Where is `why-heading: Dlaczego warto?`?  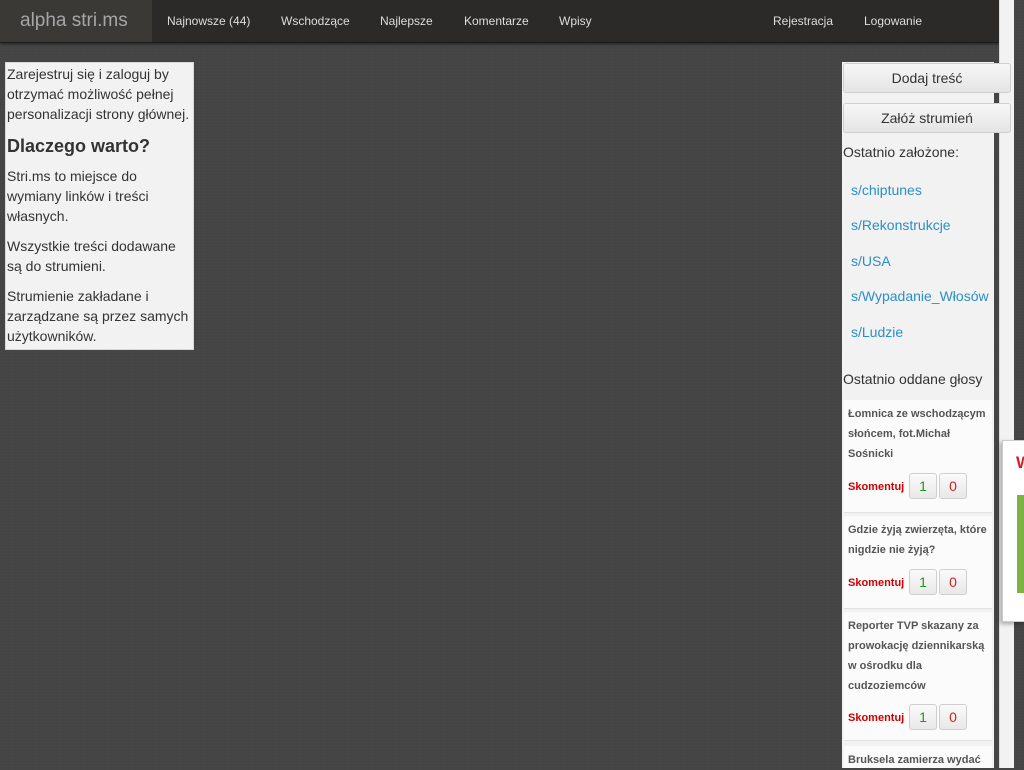
why-heading: Dlaczego warto? is located at coordinates (79, 146).